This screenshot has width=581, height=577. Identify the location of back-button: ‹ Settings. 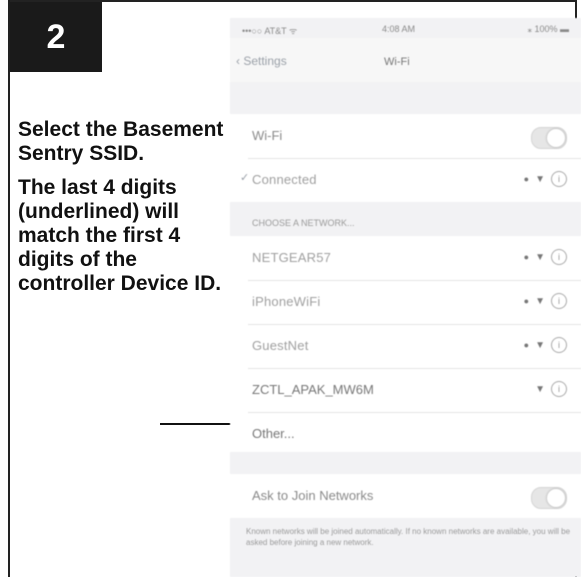
(261, 61).